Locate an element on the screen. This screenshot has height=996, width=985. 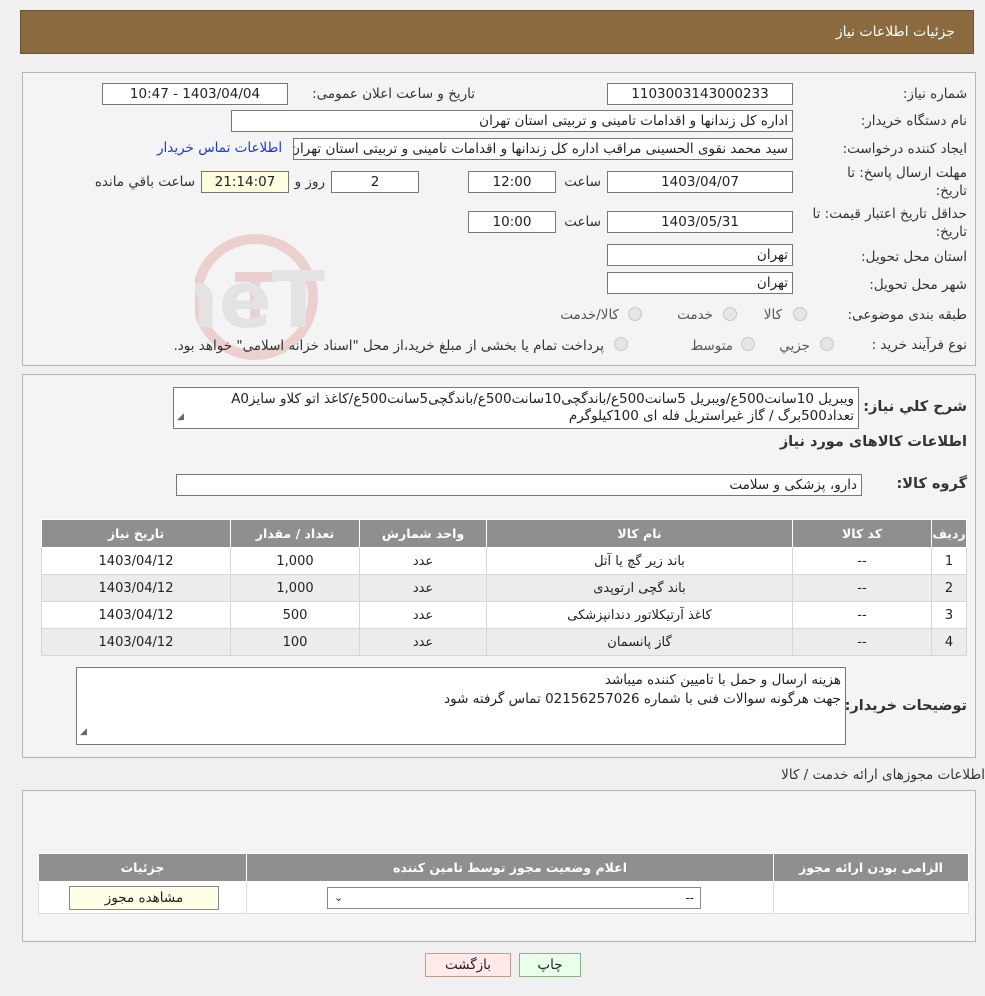
back-button: بازگشت is located at coordinates (468, 965).